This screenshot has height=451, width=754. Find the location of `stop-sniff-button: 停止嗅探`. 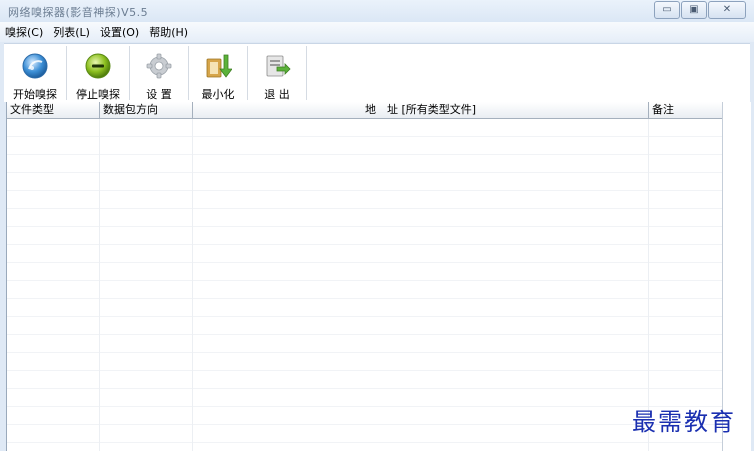

stop-sniff-button: 停止嗅探 is located at coordinates (98, 73).